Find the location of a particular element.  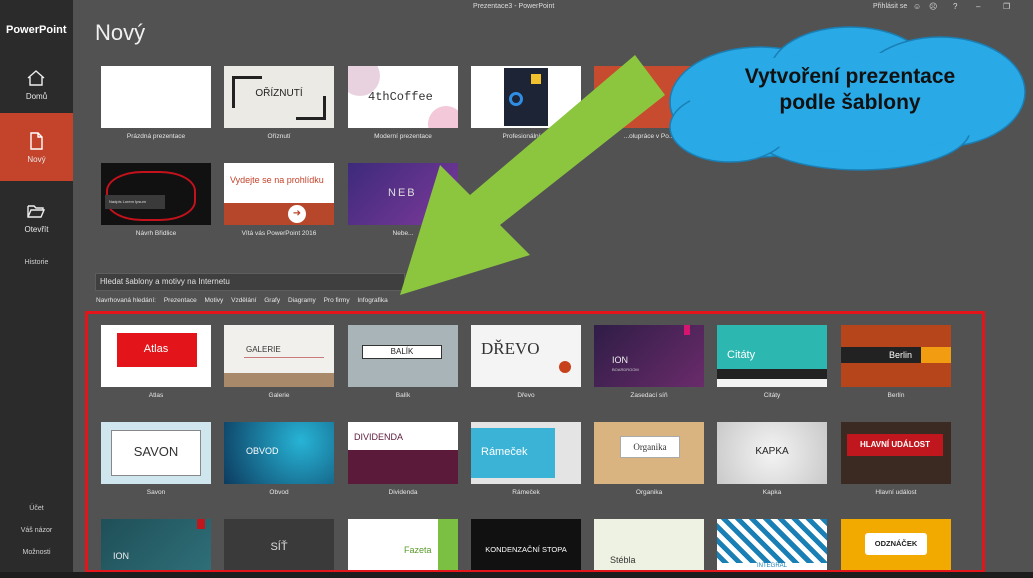

window-title: Prezentace3 - PowerPoint is located at coordinates (514, 6).